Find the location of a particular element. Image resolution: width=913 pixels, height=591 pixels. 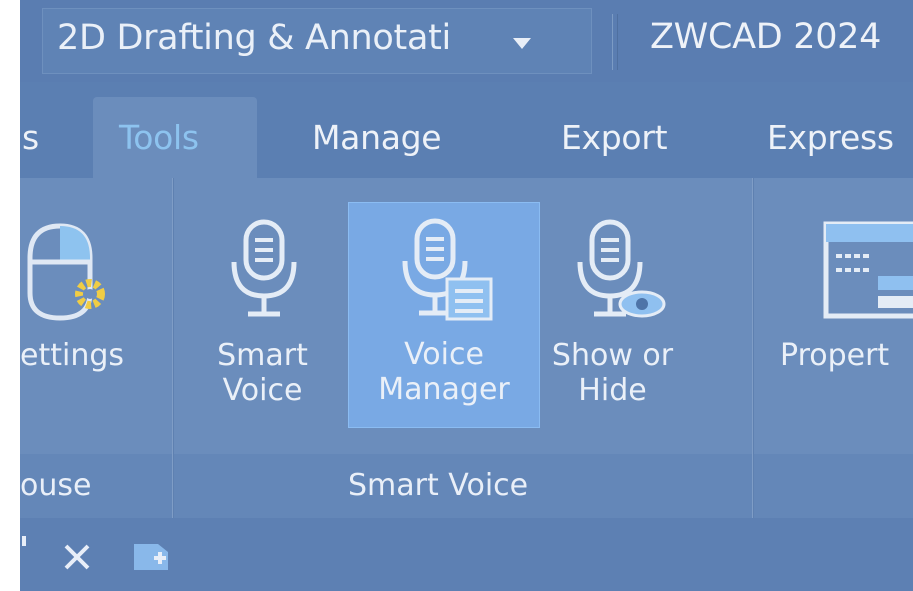

tab-export: Export is located at coordinates (614, 137).